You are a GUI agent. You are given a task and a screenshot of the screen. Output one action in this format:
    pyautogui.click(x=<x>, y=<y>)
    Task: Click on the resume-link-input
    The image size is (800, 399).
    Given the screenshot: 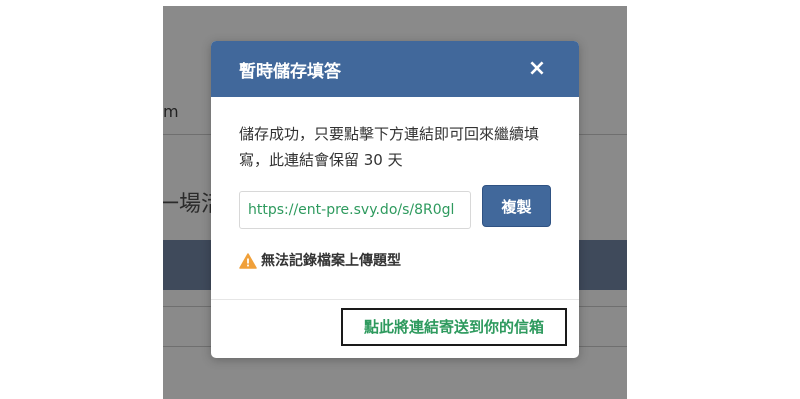 What is the action you would take?
    pyautogui.click(x=355, y=210)
    